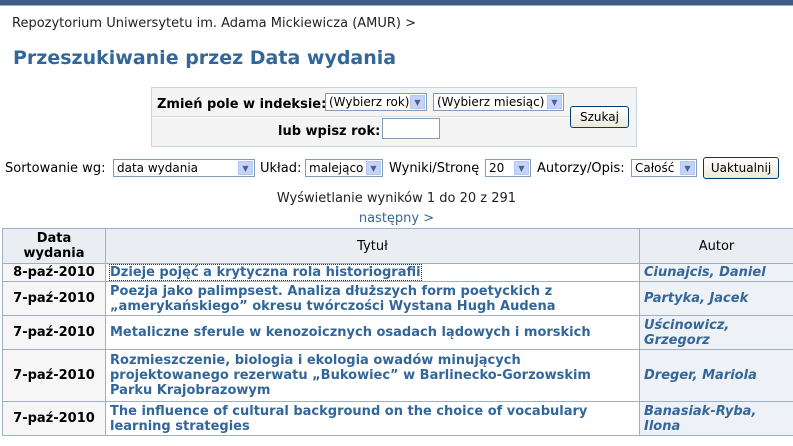  Describe the element at coordinates (497, 168) in the screenshot. I see `per-page-select-value: 20` at that location.